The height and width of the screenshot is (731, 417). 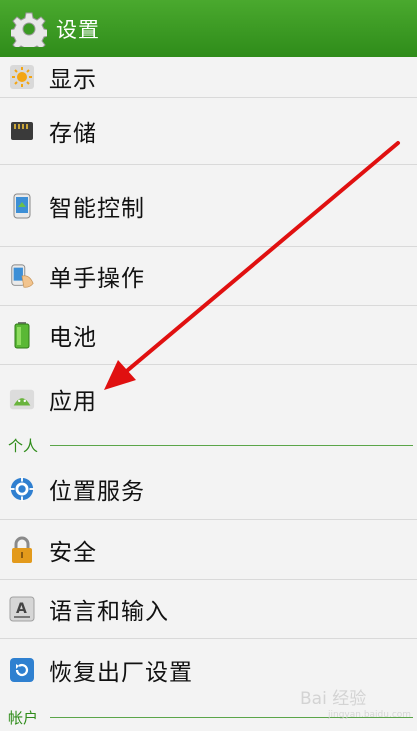 I want to click on one-hand-icon, so click(x=22, y=276).